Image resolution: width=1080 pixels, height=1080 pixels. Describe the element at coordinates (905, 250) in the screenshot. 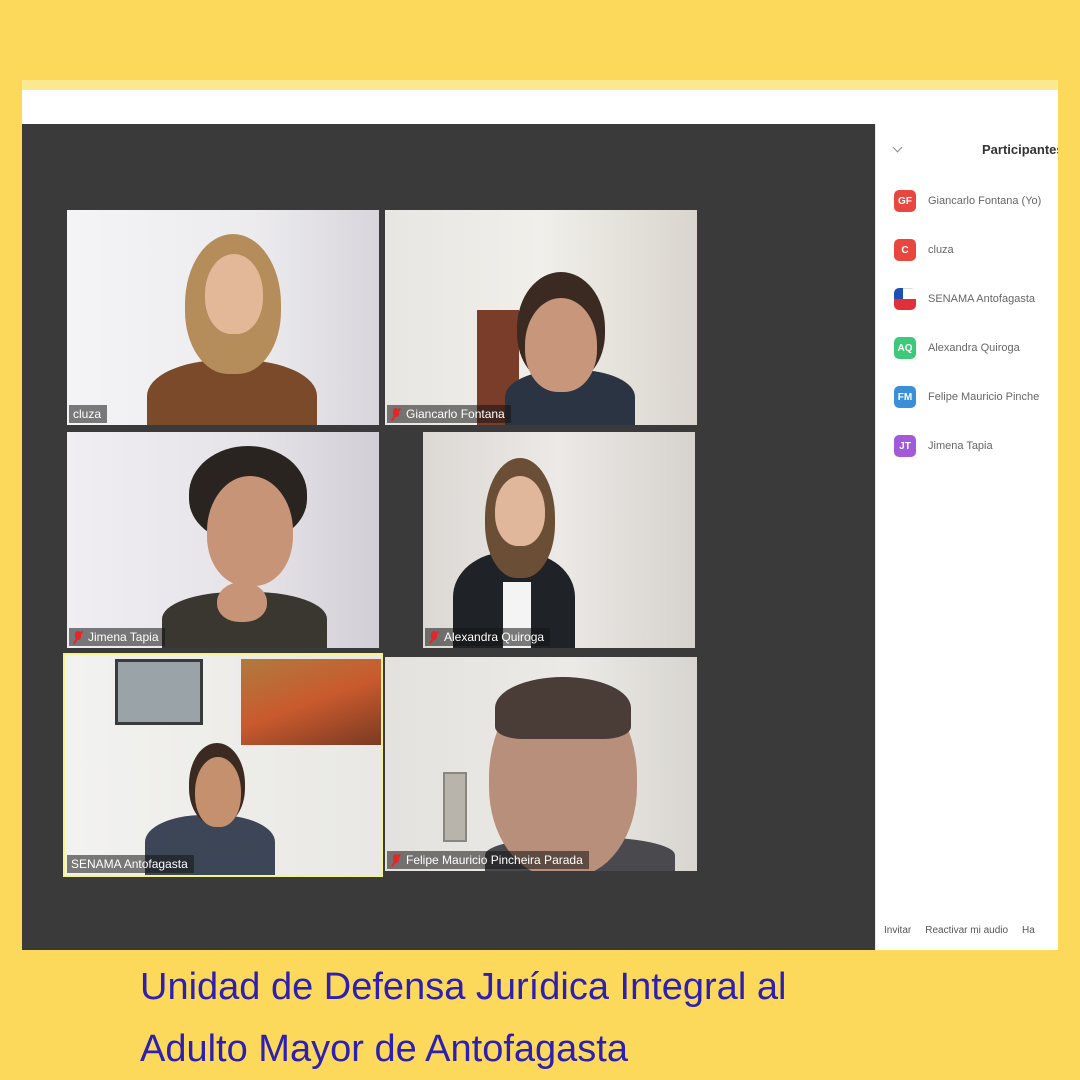

I see `avatar: C` at that location.